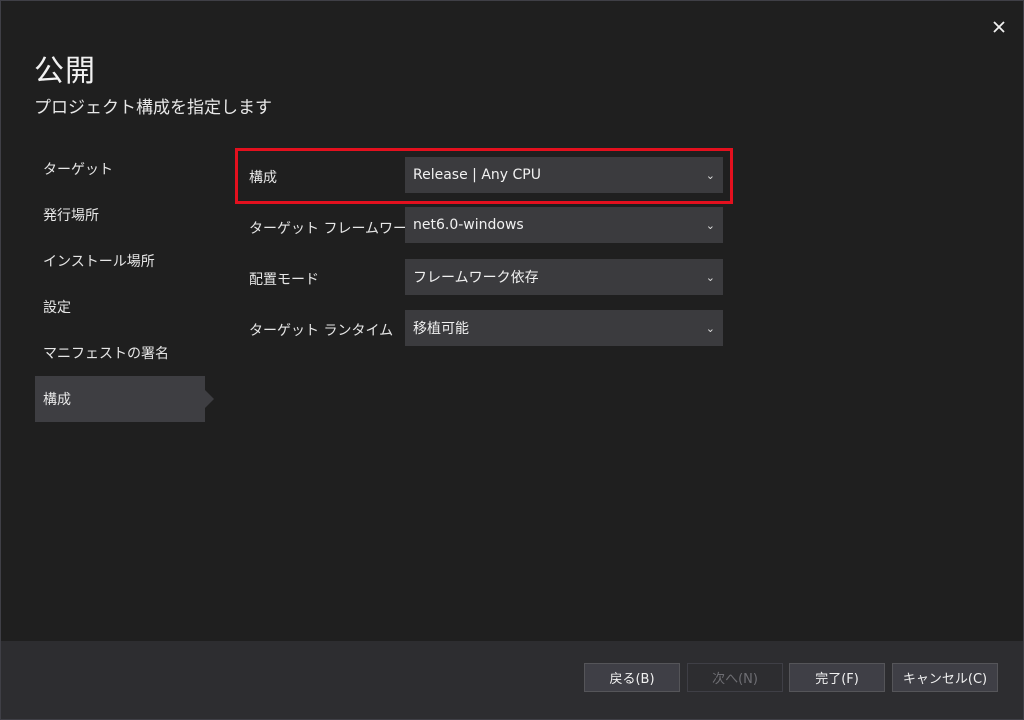  I want to click on close-icon, so click(999, 27).